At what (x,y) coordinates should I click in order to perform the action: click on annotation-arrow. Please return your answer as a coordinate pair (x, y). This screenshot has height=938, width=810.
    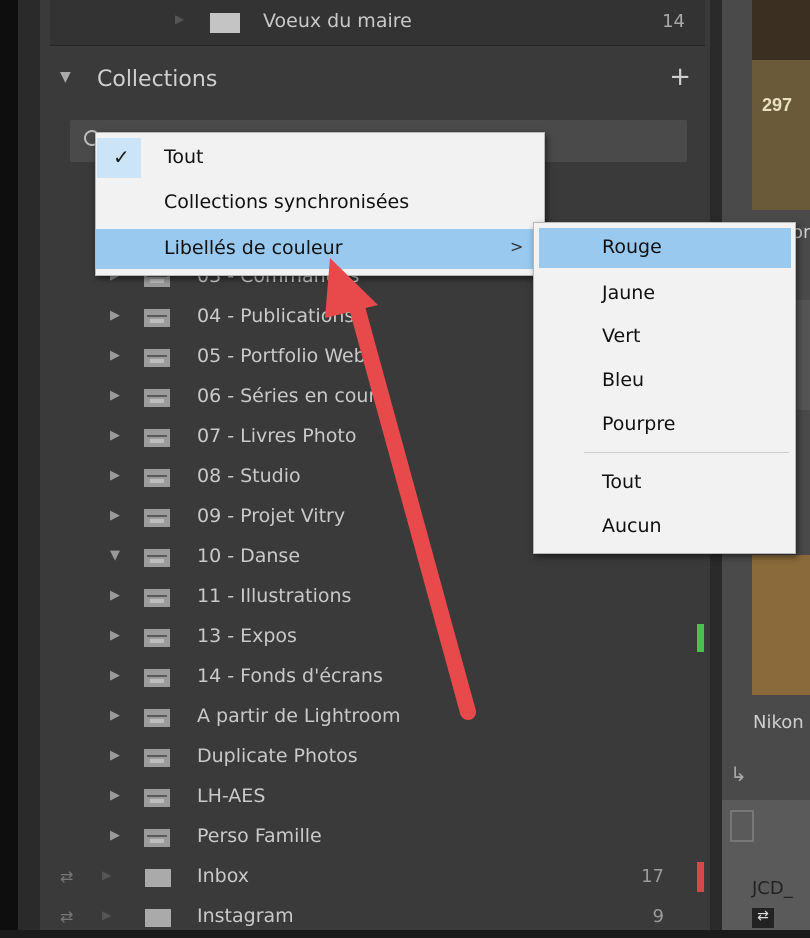
    Looking at the image, I should click on (400, 489).